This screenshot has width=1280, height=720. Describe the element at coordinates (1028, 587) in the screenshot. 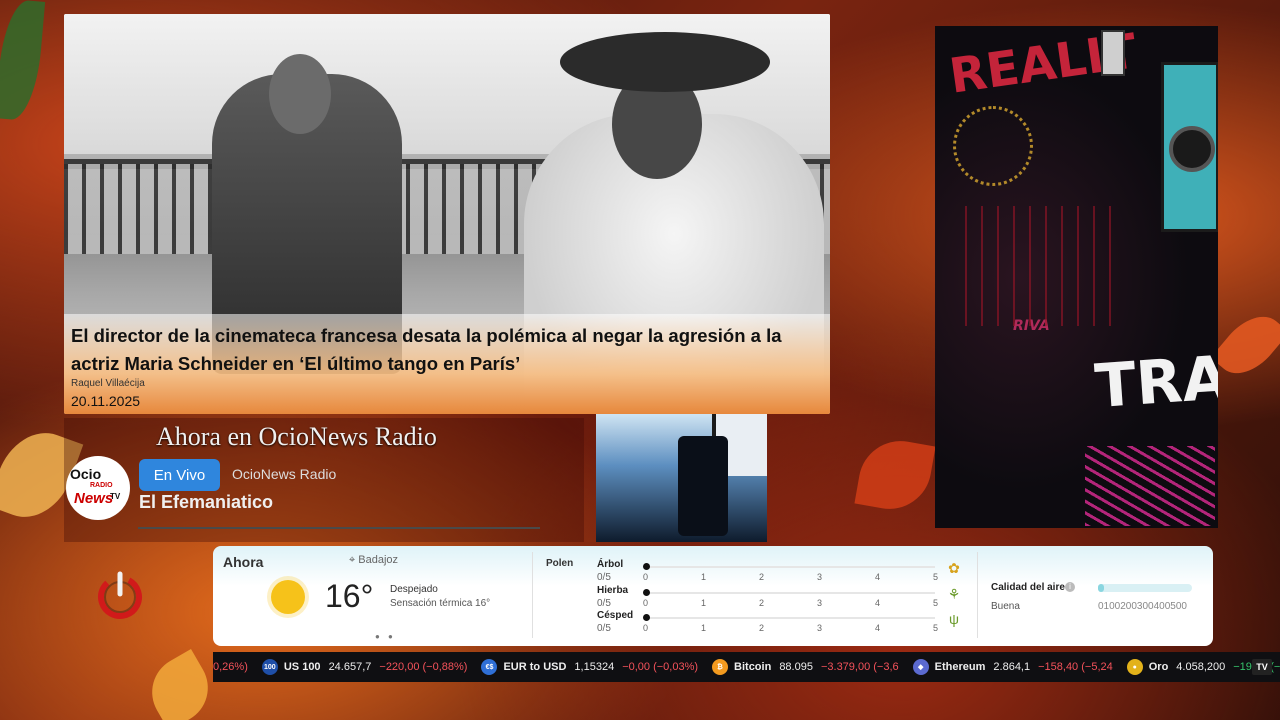

I see `air-quality-label: Calidad del aire` at that location.